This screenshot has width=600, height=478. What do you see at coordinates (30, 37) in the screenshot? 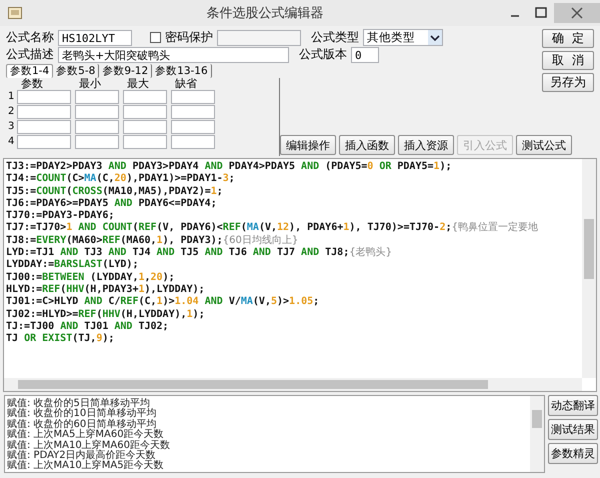
I see `field-label: 公式名称` at bounding box center [30, 37].